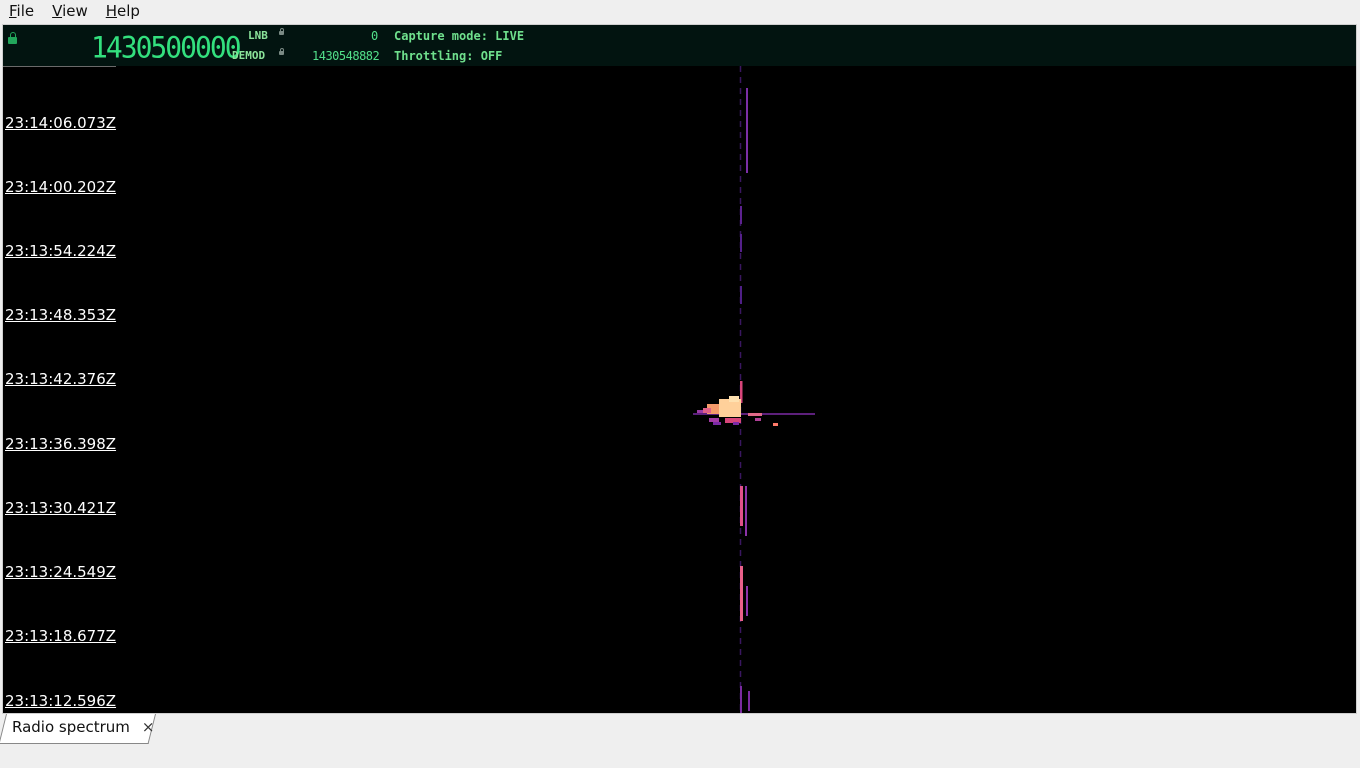 This screenshot has height=768, width=1360. I want to click on lock-icon, so click(12, 38).